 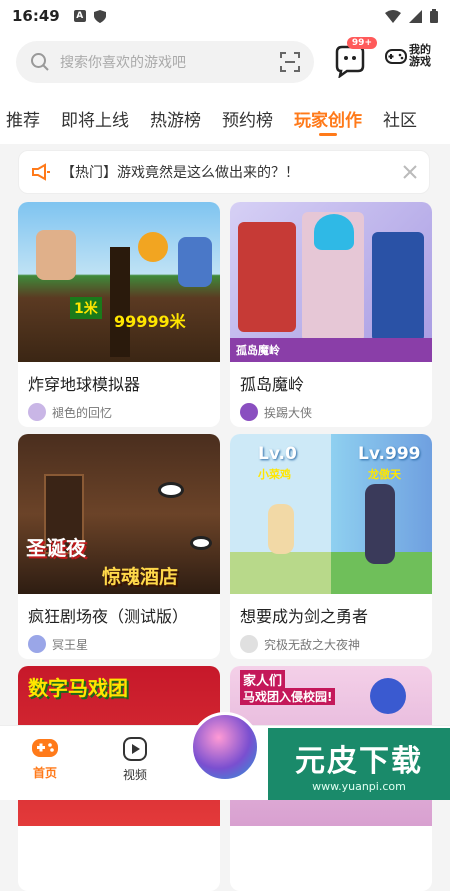 I want to click on author-name: 挨踢大侠, so click(x=288, y=412).